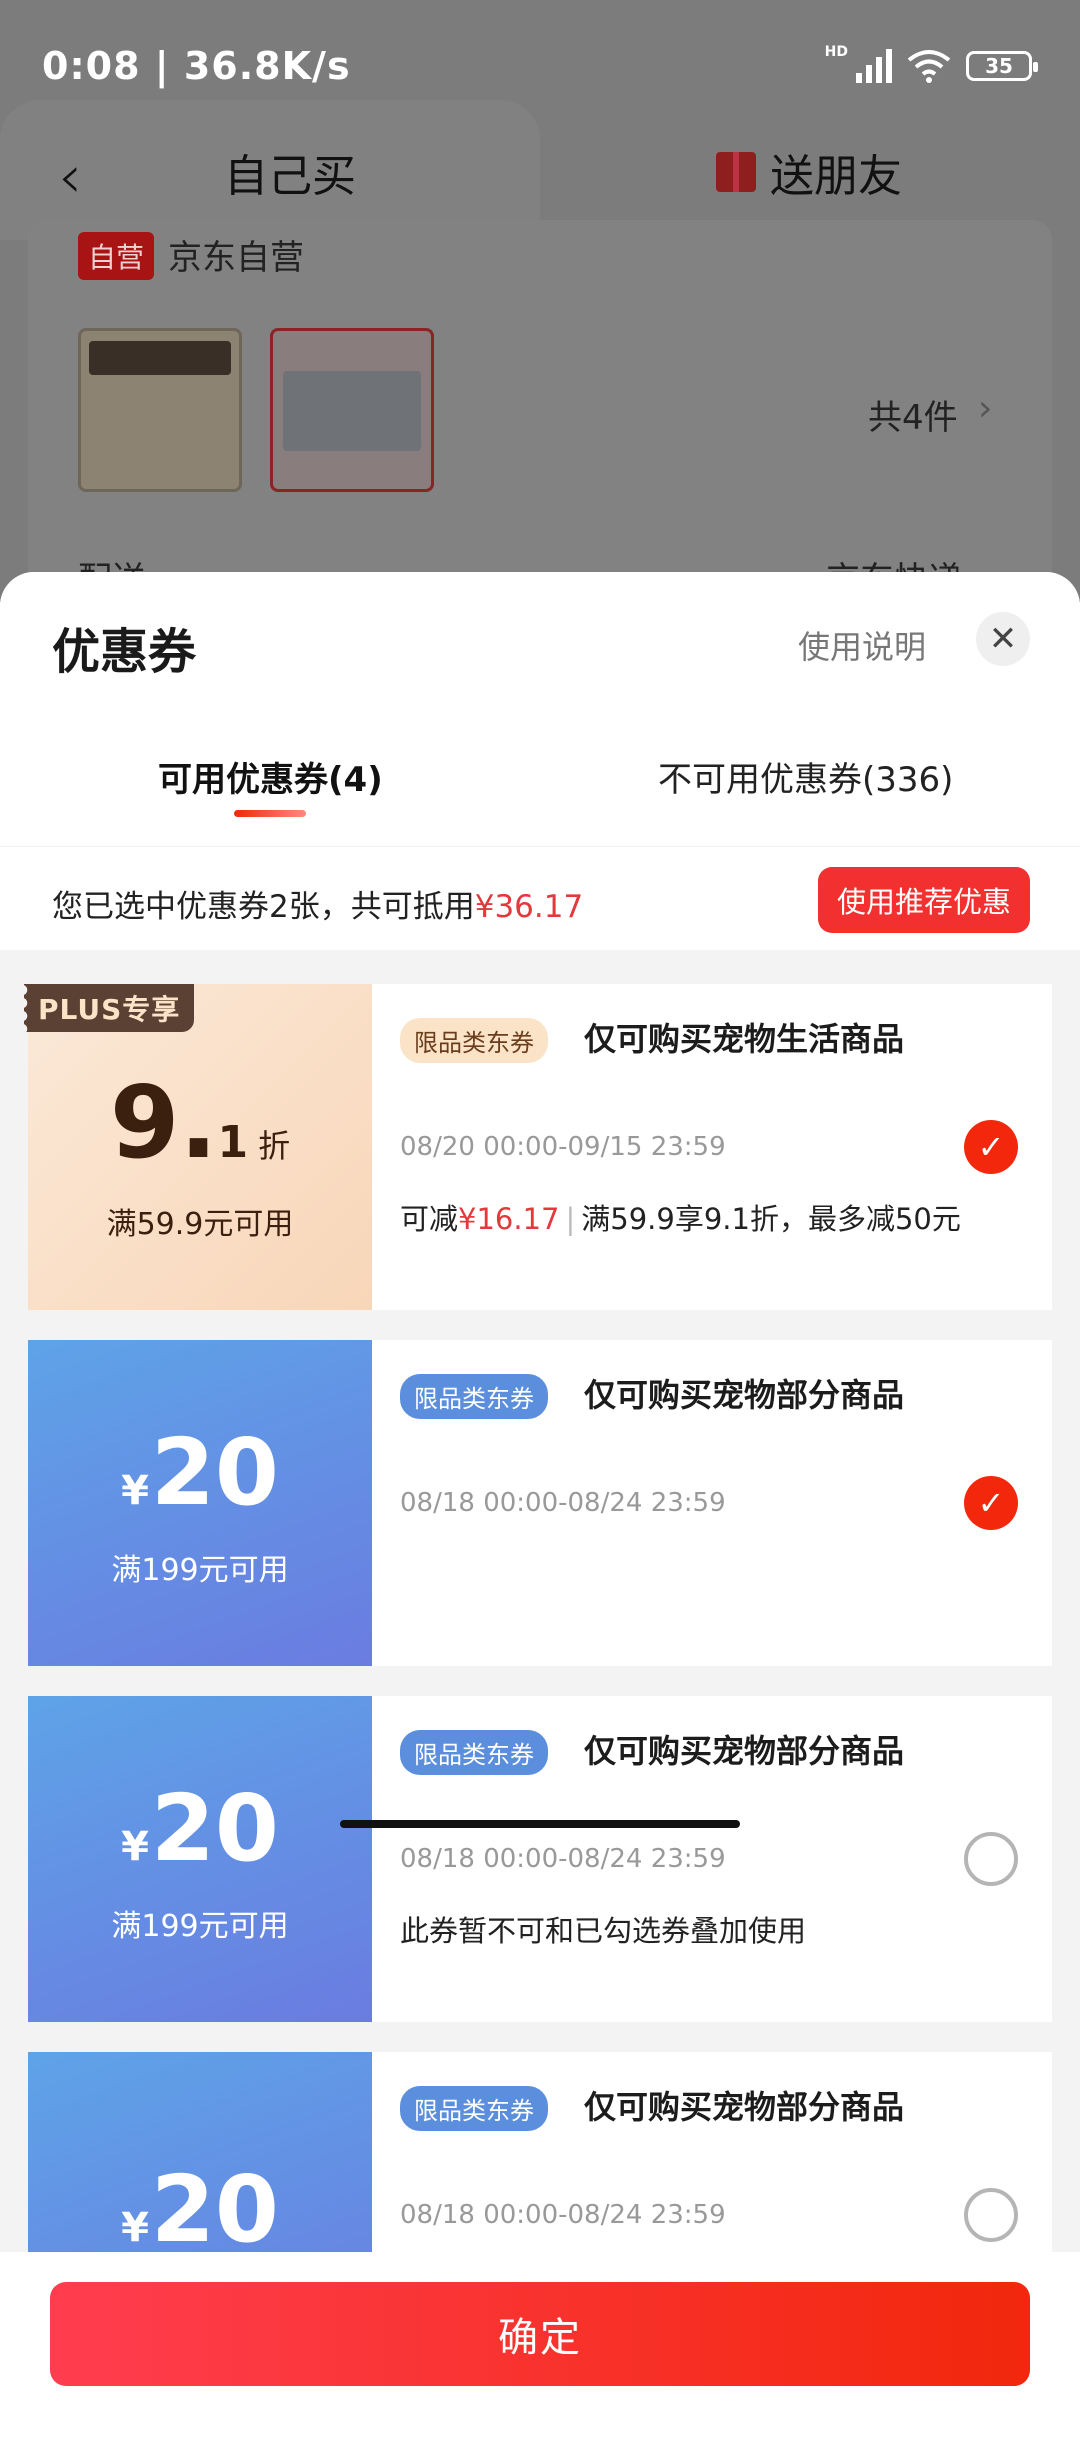 The image size is (1080, 2460). Describe the element at coordinates (736, 172) in the screenshot. I see `gift-icon` at that location.